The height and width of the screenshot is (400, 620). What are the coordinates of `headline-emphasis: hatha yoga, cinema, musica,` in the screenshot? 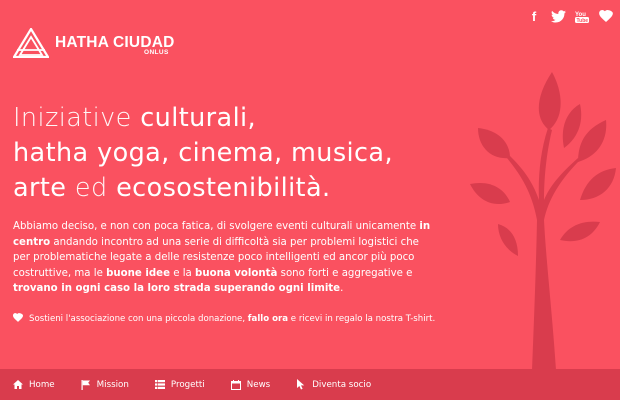 It's located at (203, 153).